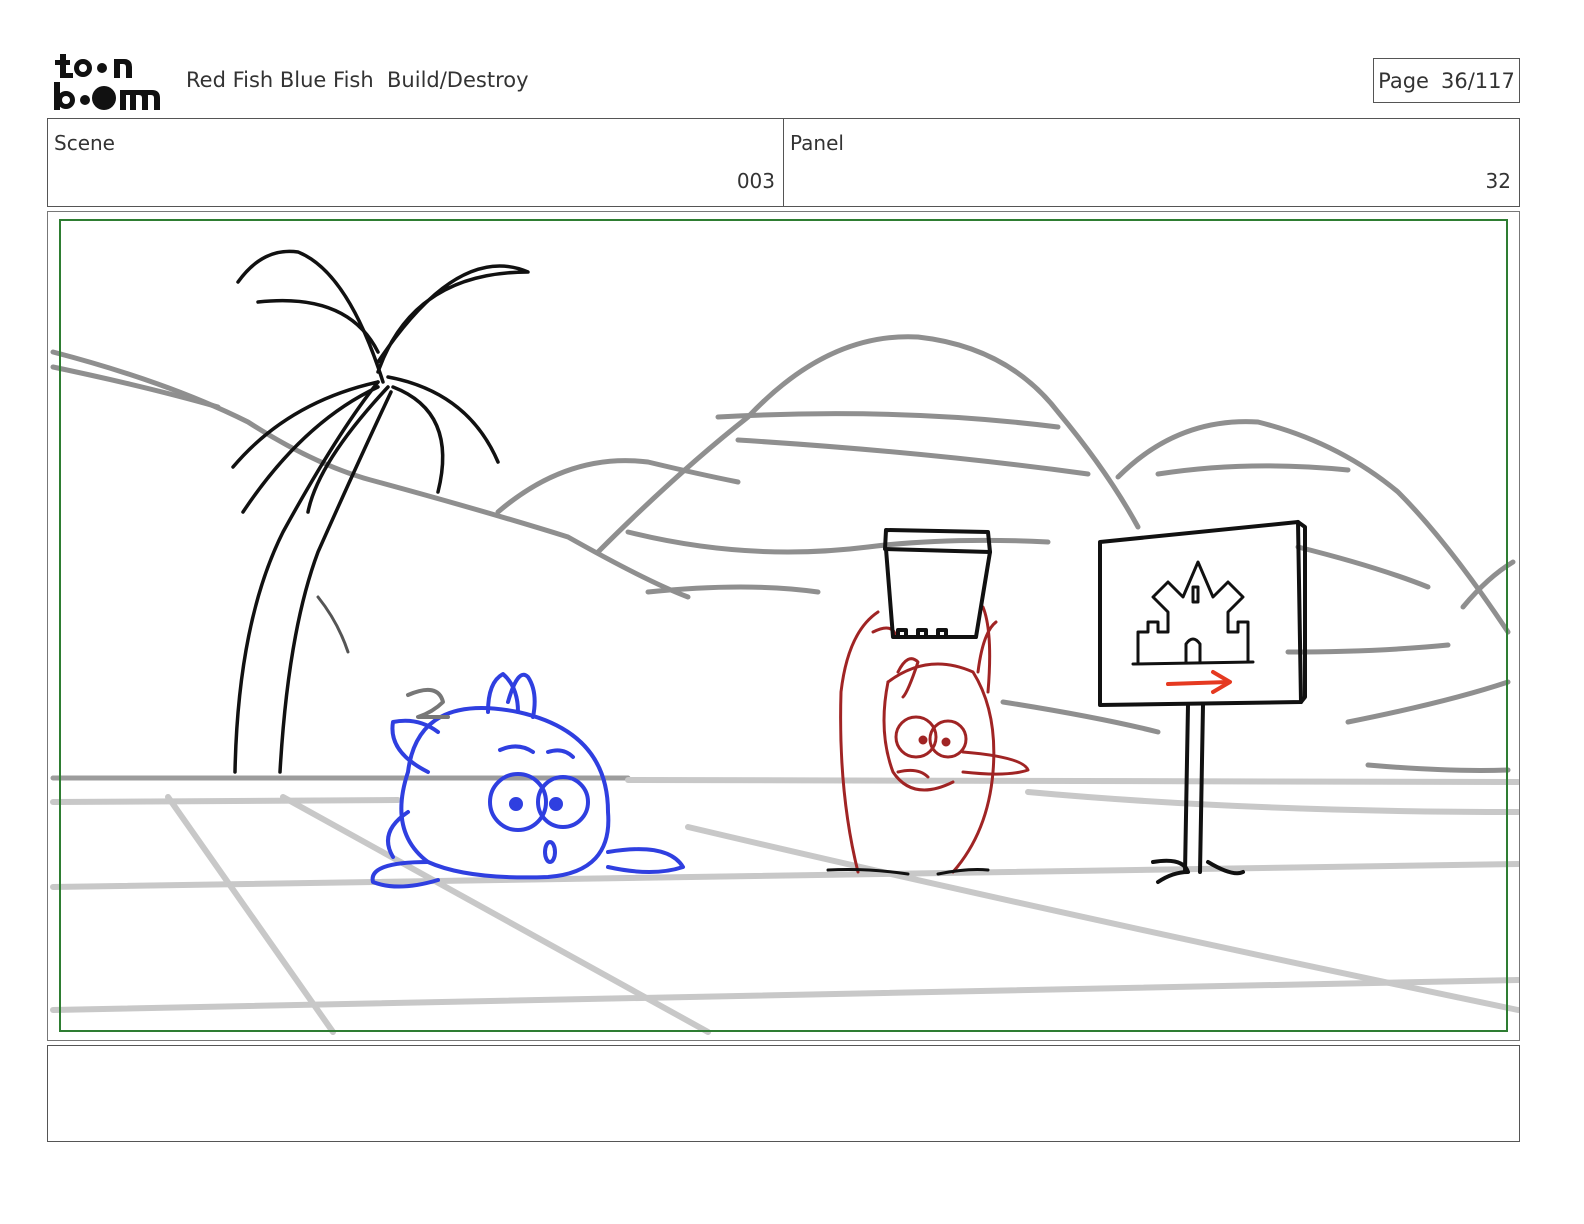 This screenshot has width=1584, height=1224. I want to click on page-indicator: Page 36/117, so click(1446, 80).